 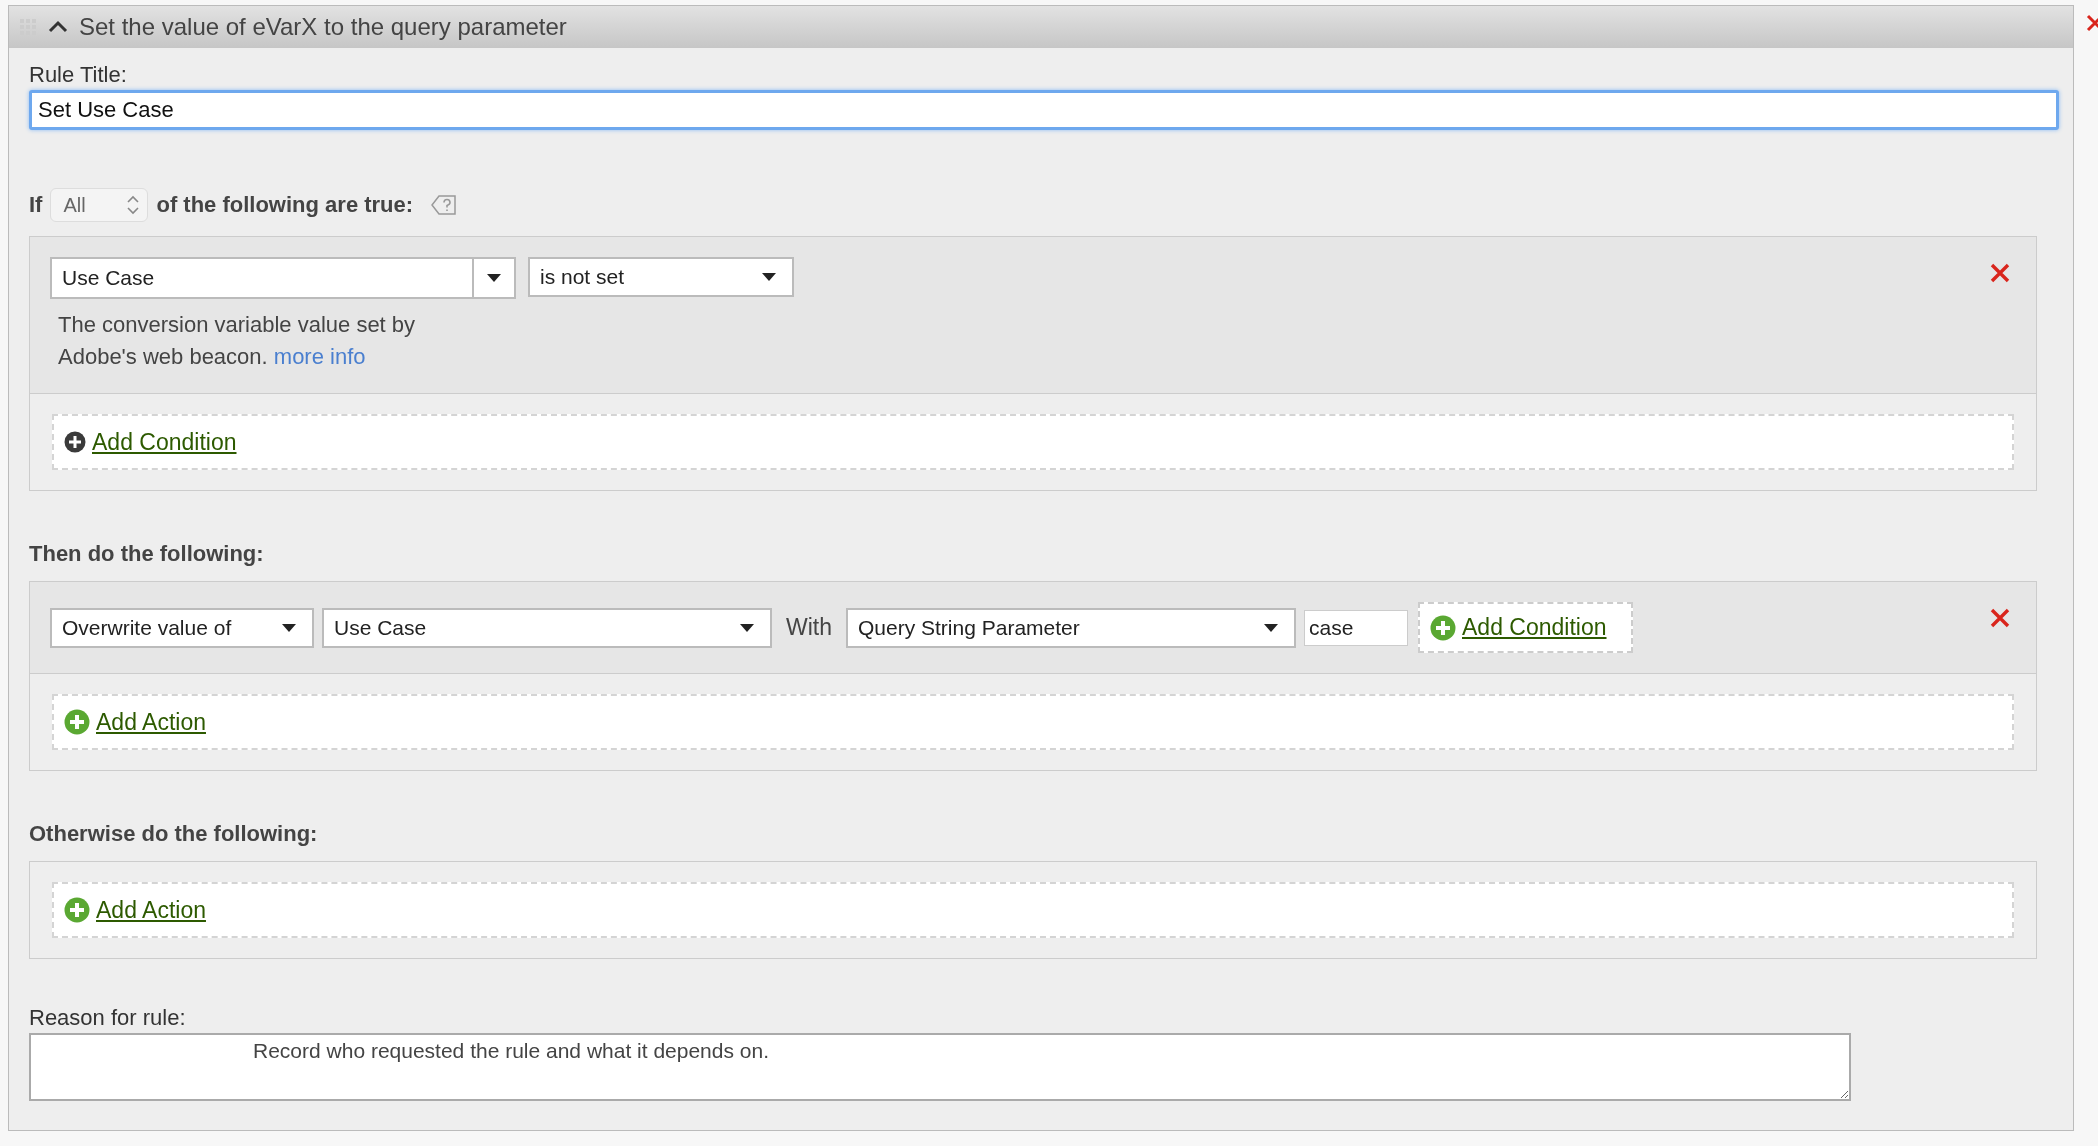 What do you see at coordinates (147, 554) in the screenshot?
I see `section-heading: Then do the following:` at bounding box center [147, 554].